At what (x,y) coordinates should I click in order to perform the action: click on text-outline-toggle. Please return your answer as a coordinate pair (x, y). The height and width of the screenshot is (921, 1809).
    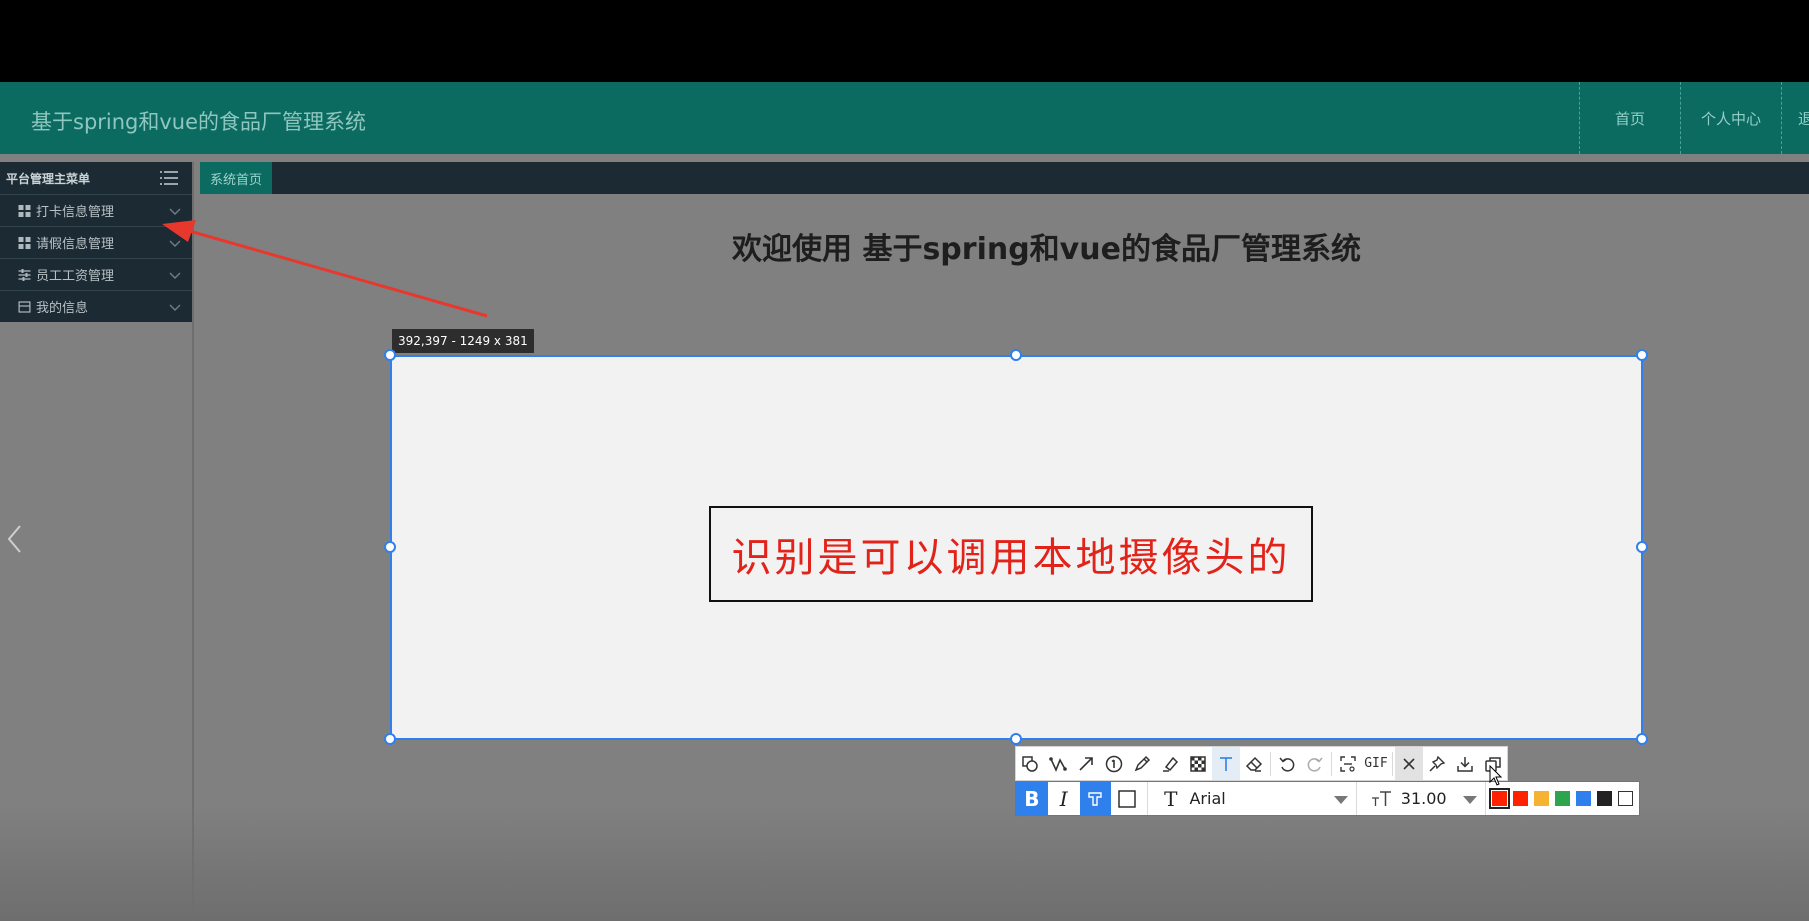
    Looking at the image, I should click on (1095, 798).